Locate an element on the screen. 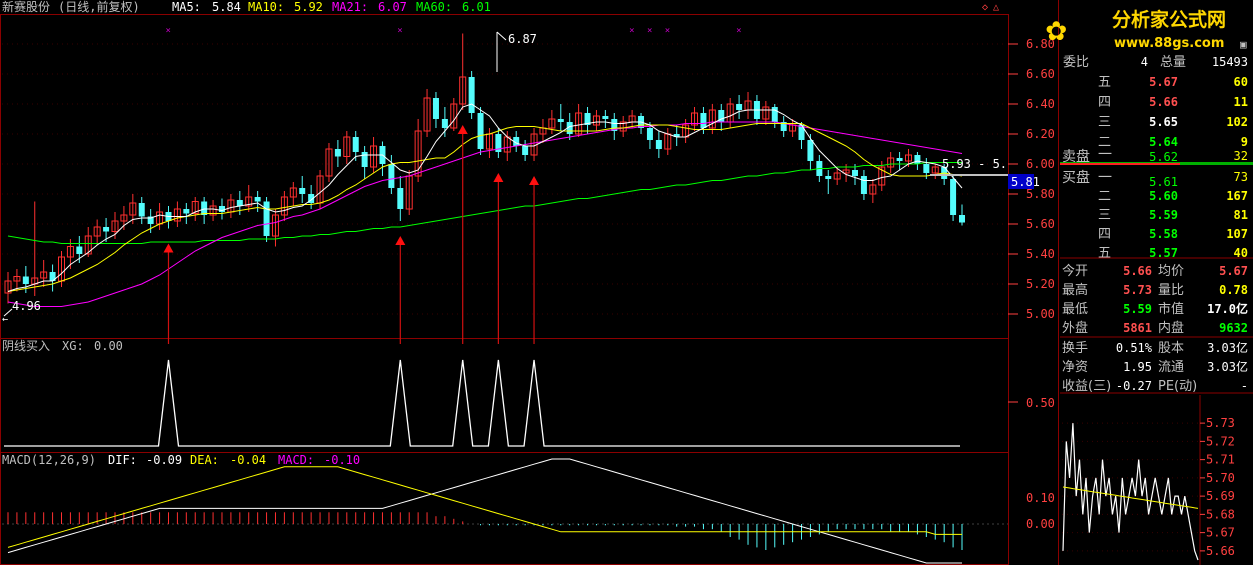 The image size is (1253, 565). price-axis-label: 6.00 is located at coordinates (1040, 164).